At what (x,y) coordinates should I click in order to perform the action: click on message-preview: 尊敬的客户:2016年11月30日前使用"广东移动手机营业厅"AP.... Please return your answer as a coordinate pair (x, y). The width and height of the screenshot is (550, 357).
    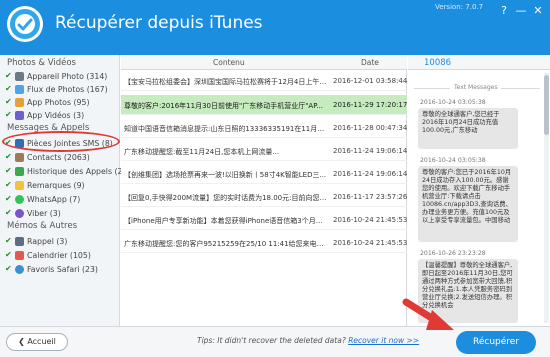
    Looking at the image, I should click on (224, 106).